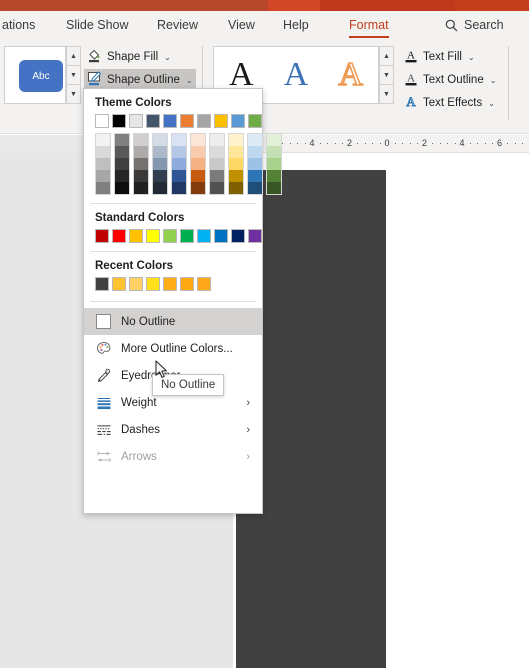  I want to click on shape-styles-scroll: ▲ ▼ ▼, so click(73, 75).